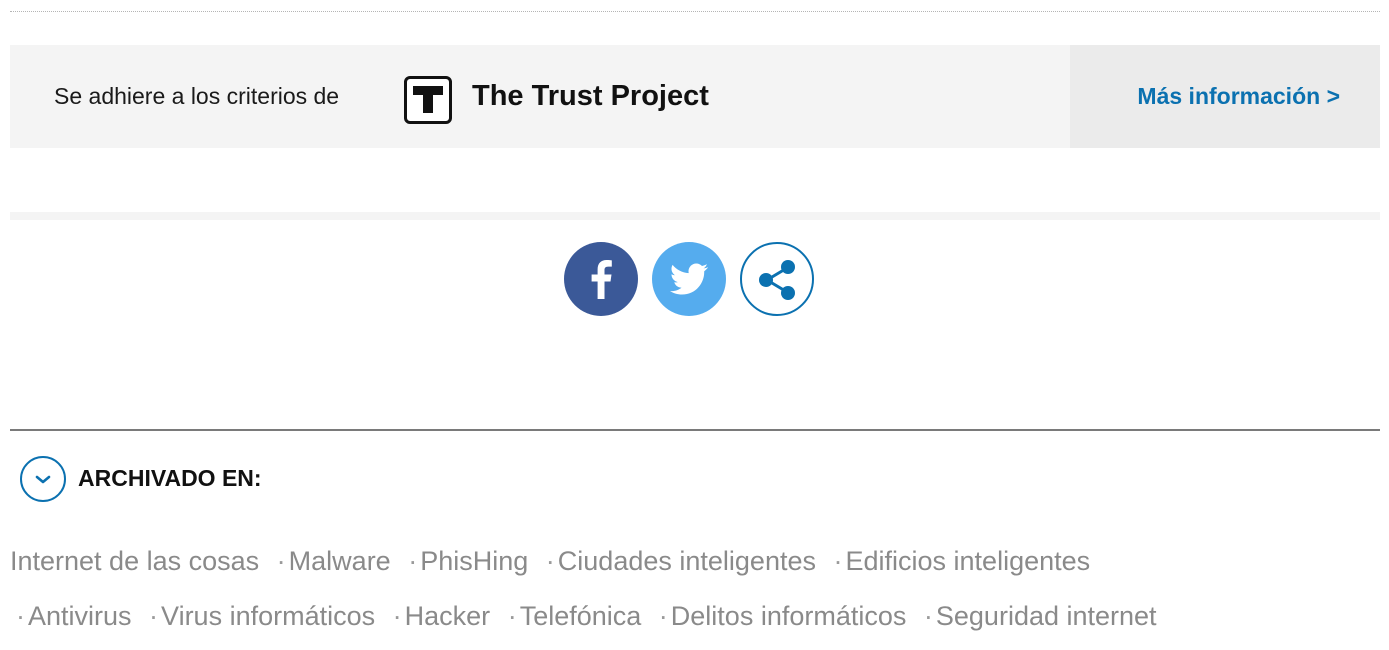 This screenshot has height=650, width=1389. I want to click on tag-link: Internet de las cosas, so click(134, 561).